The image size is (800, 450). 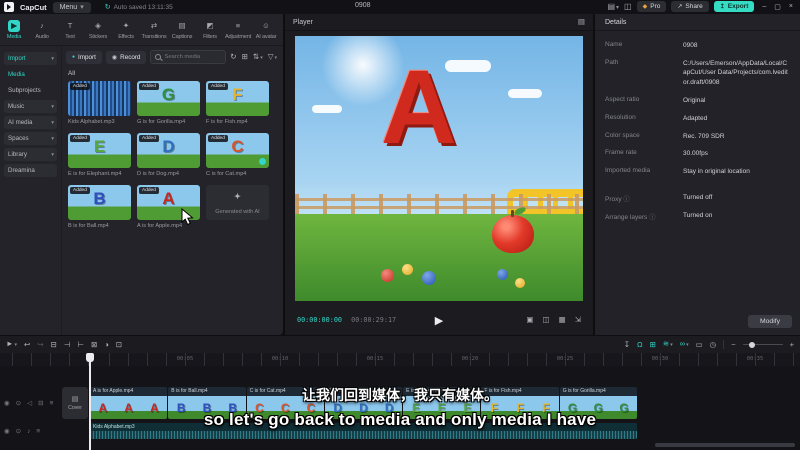 What do you see at coordinates (172, 72) in the screenshot?
I see `media-section-label: All` at bounding box center [172, 72].